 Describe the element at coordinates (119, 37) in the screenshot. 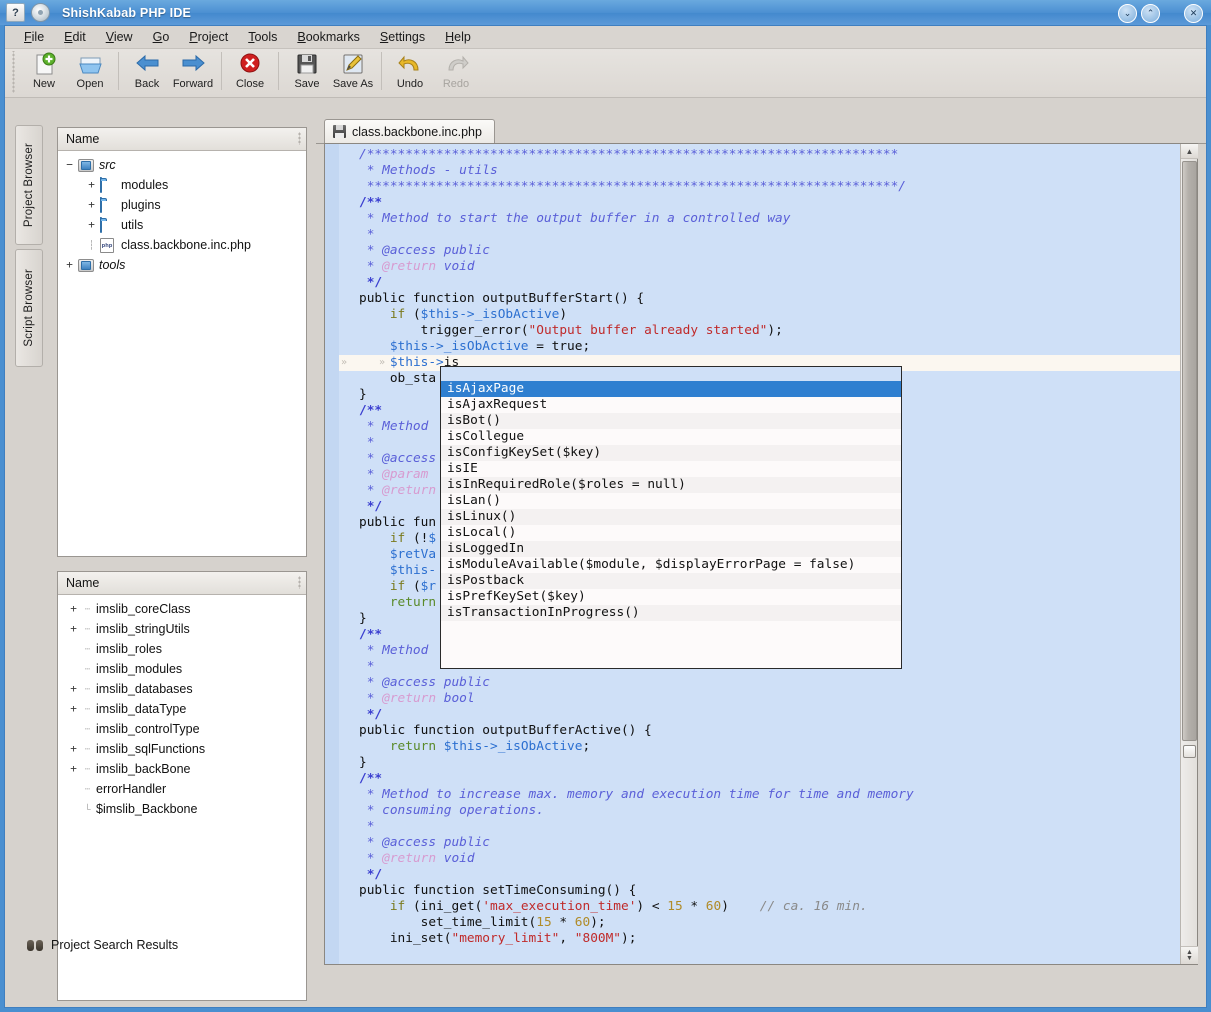

I see `menu-view: View` at that location.